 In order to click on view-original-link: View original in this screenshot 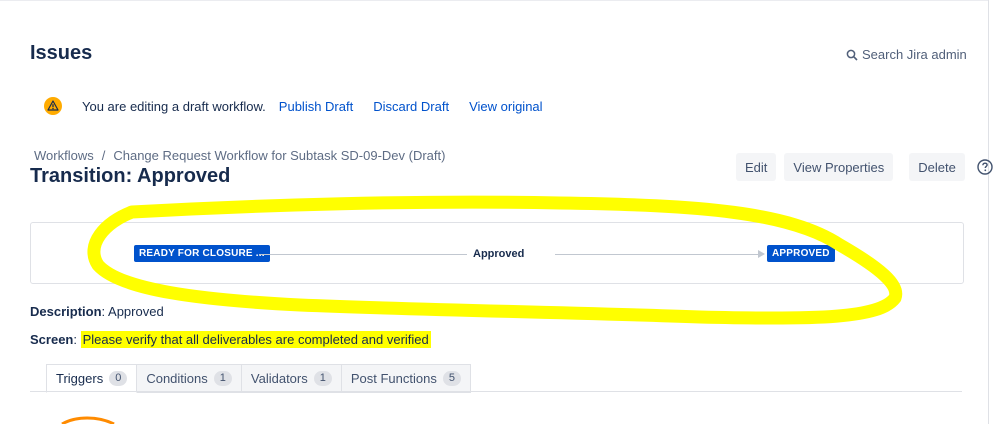, I will do `click(505, 106)`.